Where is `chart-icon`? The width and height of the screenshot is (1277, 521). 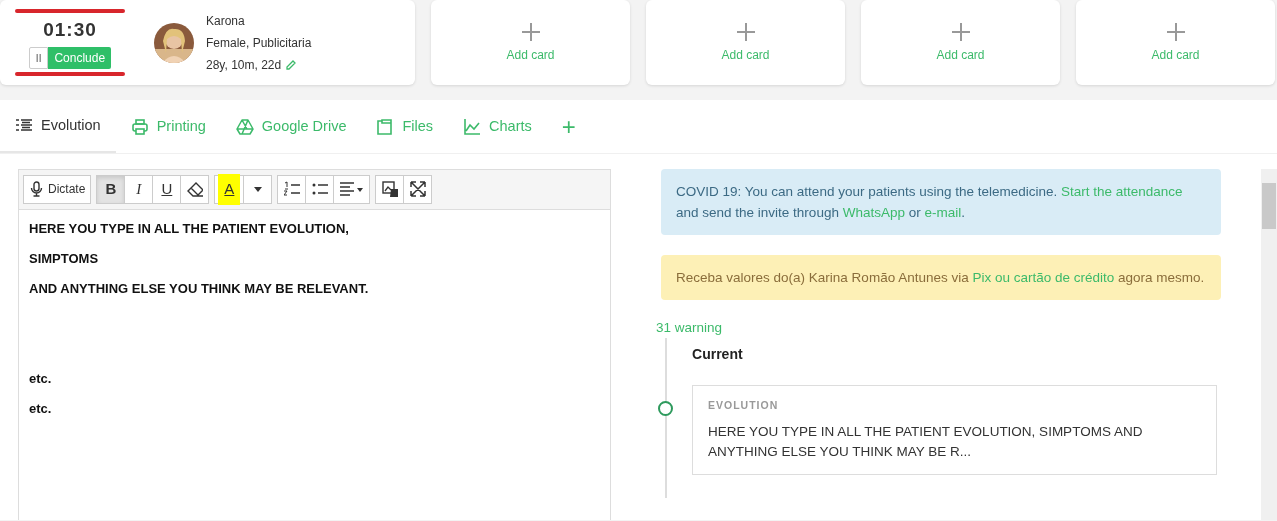 chart-icon is located at coordinates (472, 126).